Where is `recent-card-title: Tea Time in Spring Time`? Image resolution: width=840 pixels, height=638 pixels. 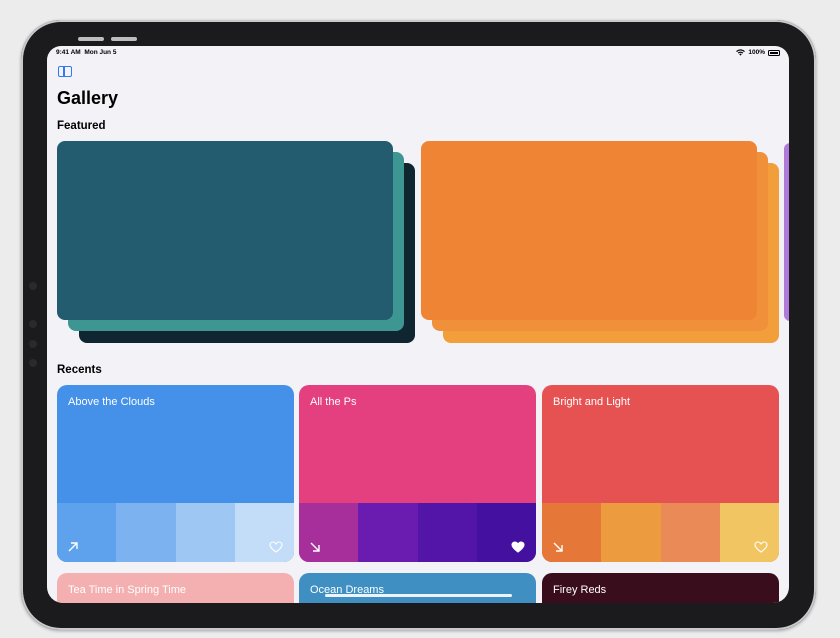
recent-card-title: Tea Time in Spring Time is located at coordinates (127, 590).